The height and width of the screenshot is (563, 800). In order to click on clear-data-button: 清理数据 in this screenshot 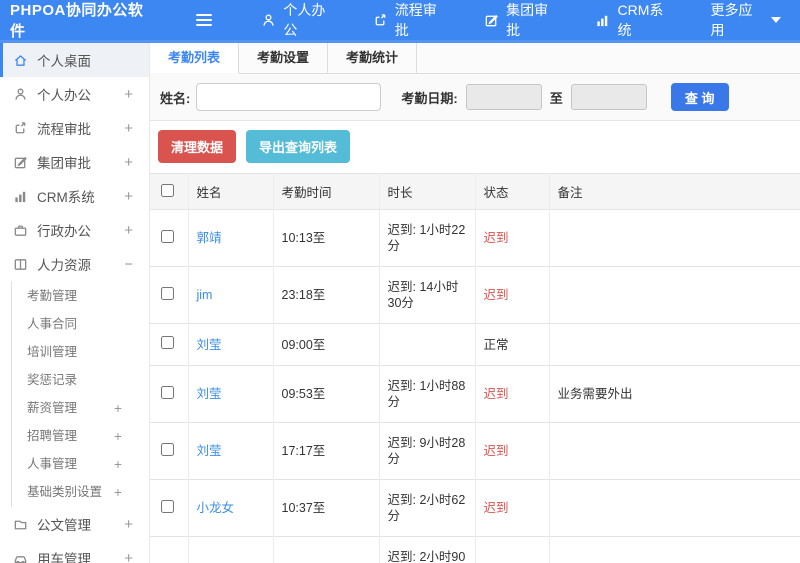, I will do `click(197, 146)`.